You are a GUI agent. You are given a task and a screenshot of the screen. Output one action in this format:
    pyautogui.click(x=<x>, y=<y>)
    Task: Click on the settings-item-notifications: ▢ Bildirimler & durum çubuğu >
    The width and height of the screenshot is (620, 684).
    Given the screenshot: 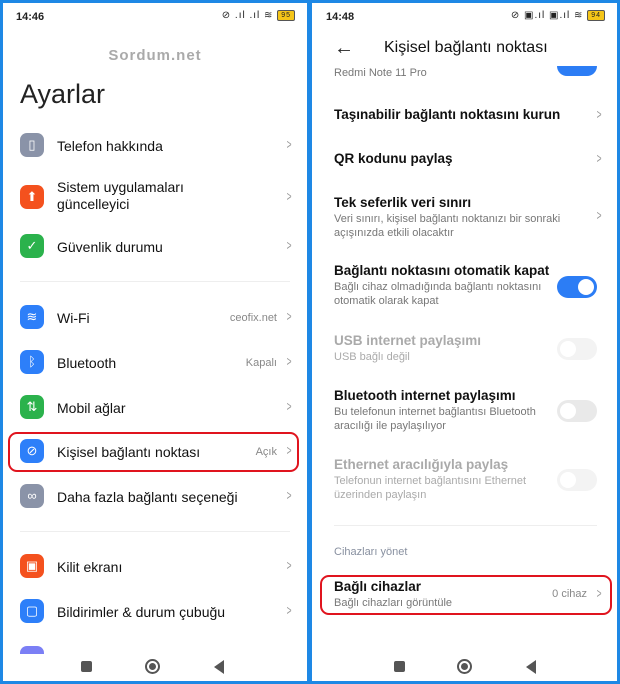 What is the action you would take?
    pyautogui.click(x=155, y=611)
    